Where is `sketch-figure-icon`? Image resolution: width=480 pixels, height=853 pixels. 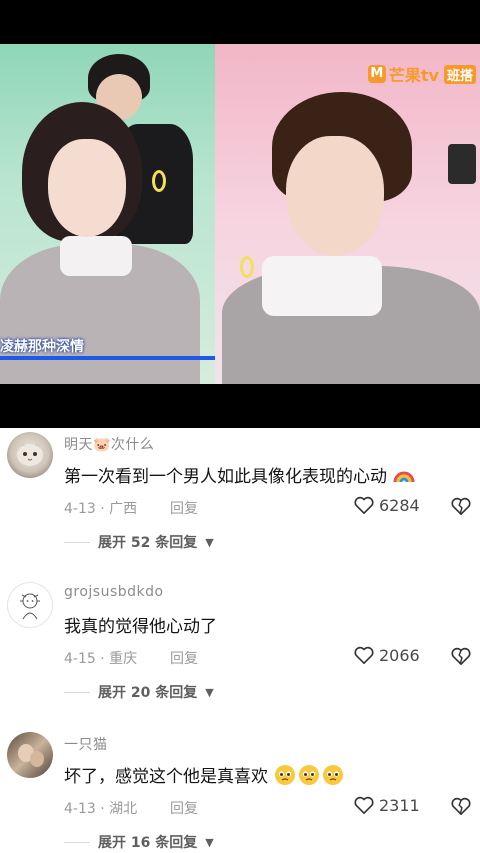 sketch-figure-icon is located at coordinates (30, 606).